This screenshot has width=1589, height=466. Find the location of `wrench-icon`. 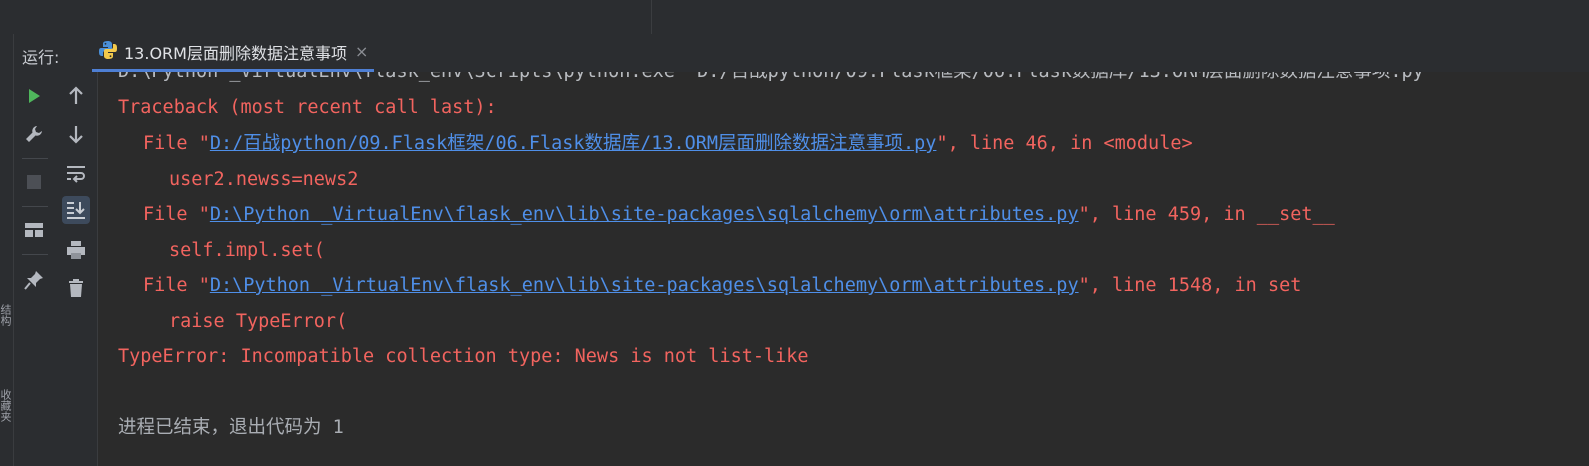

wrench-icon is located at coordinates (34, 134).